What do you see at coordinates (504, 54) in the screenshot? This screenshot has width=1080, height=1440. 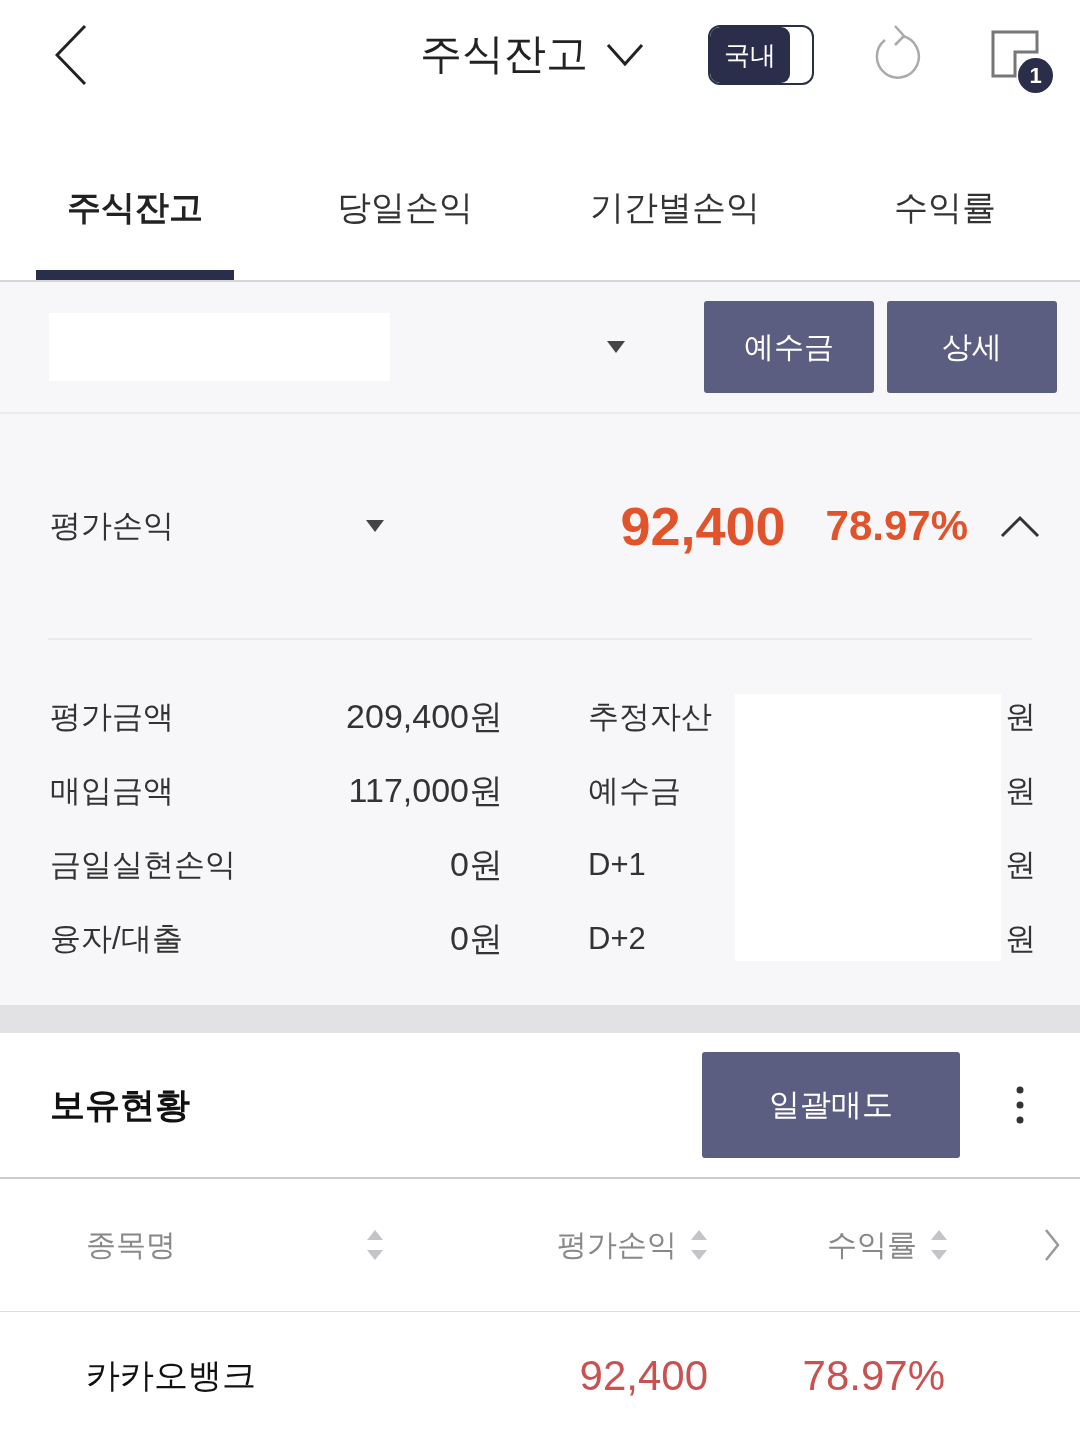 I see `screen-title: 주식잔고` at bounding box center [504, 54].